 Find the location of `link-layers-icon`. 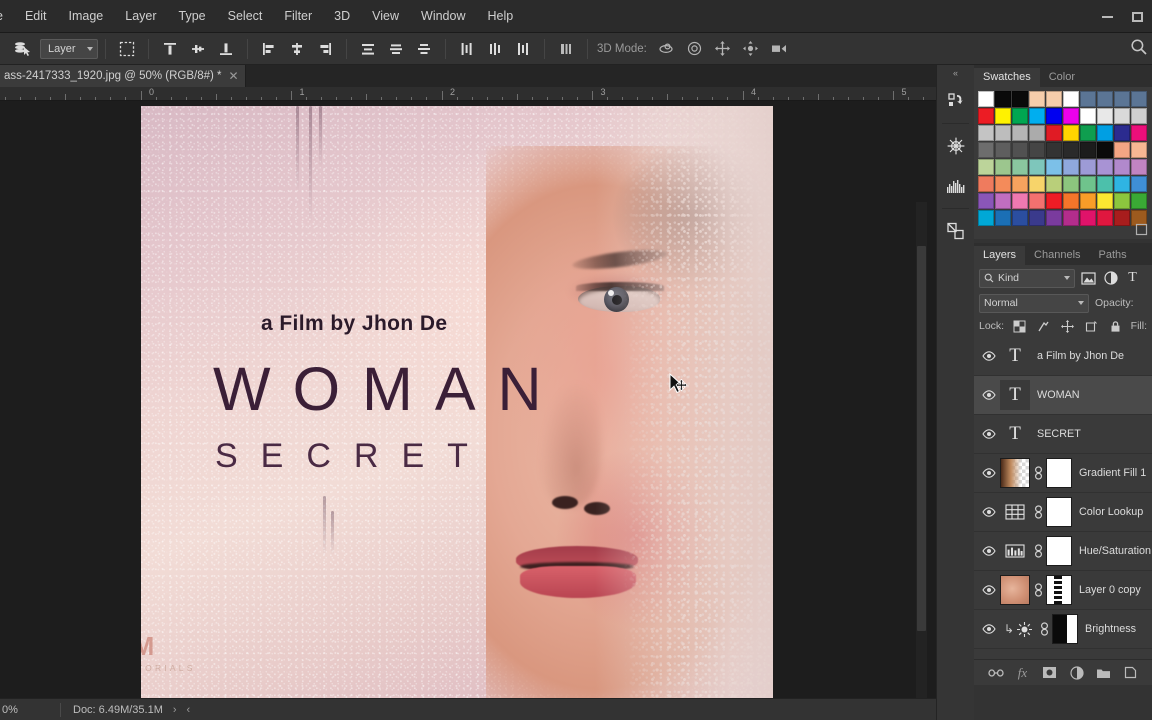

link-layers-icon is located at coordinates (995, 673).